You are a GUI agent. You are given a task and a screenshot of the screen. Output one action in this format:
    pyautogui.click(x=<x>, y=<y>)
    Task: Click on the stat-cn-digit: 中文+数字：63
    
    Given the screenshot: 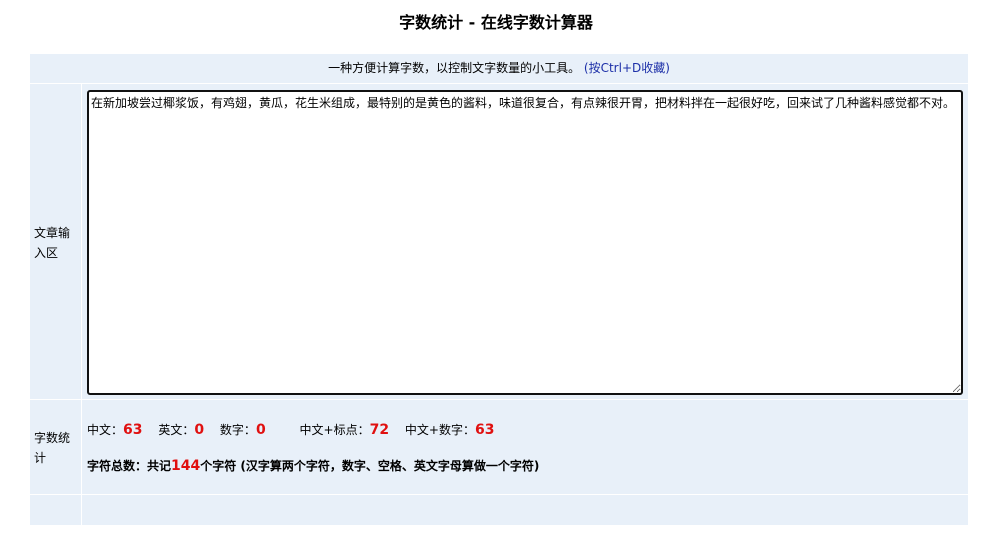 What is the action you would take?
    pyautogui.click(x=449, y=430)
    